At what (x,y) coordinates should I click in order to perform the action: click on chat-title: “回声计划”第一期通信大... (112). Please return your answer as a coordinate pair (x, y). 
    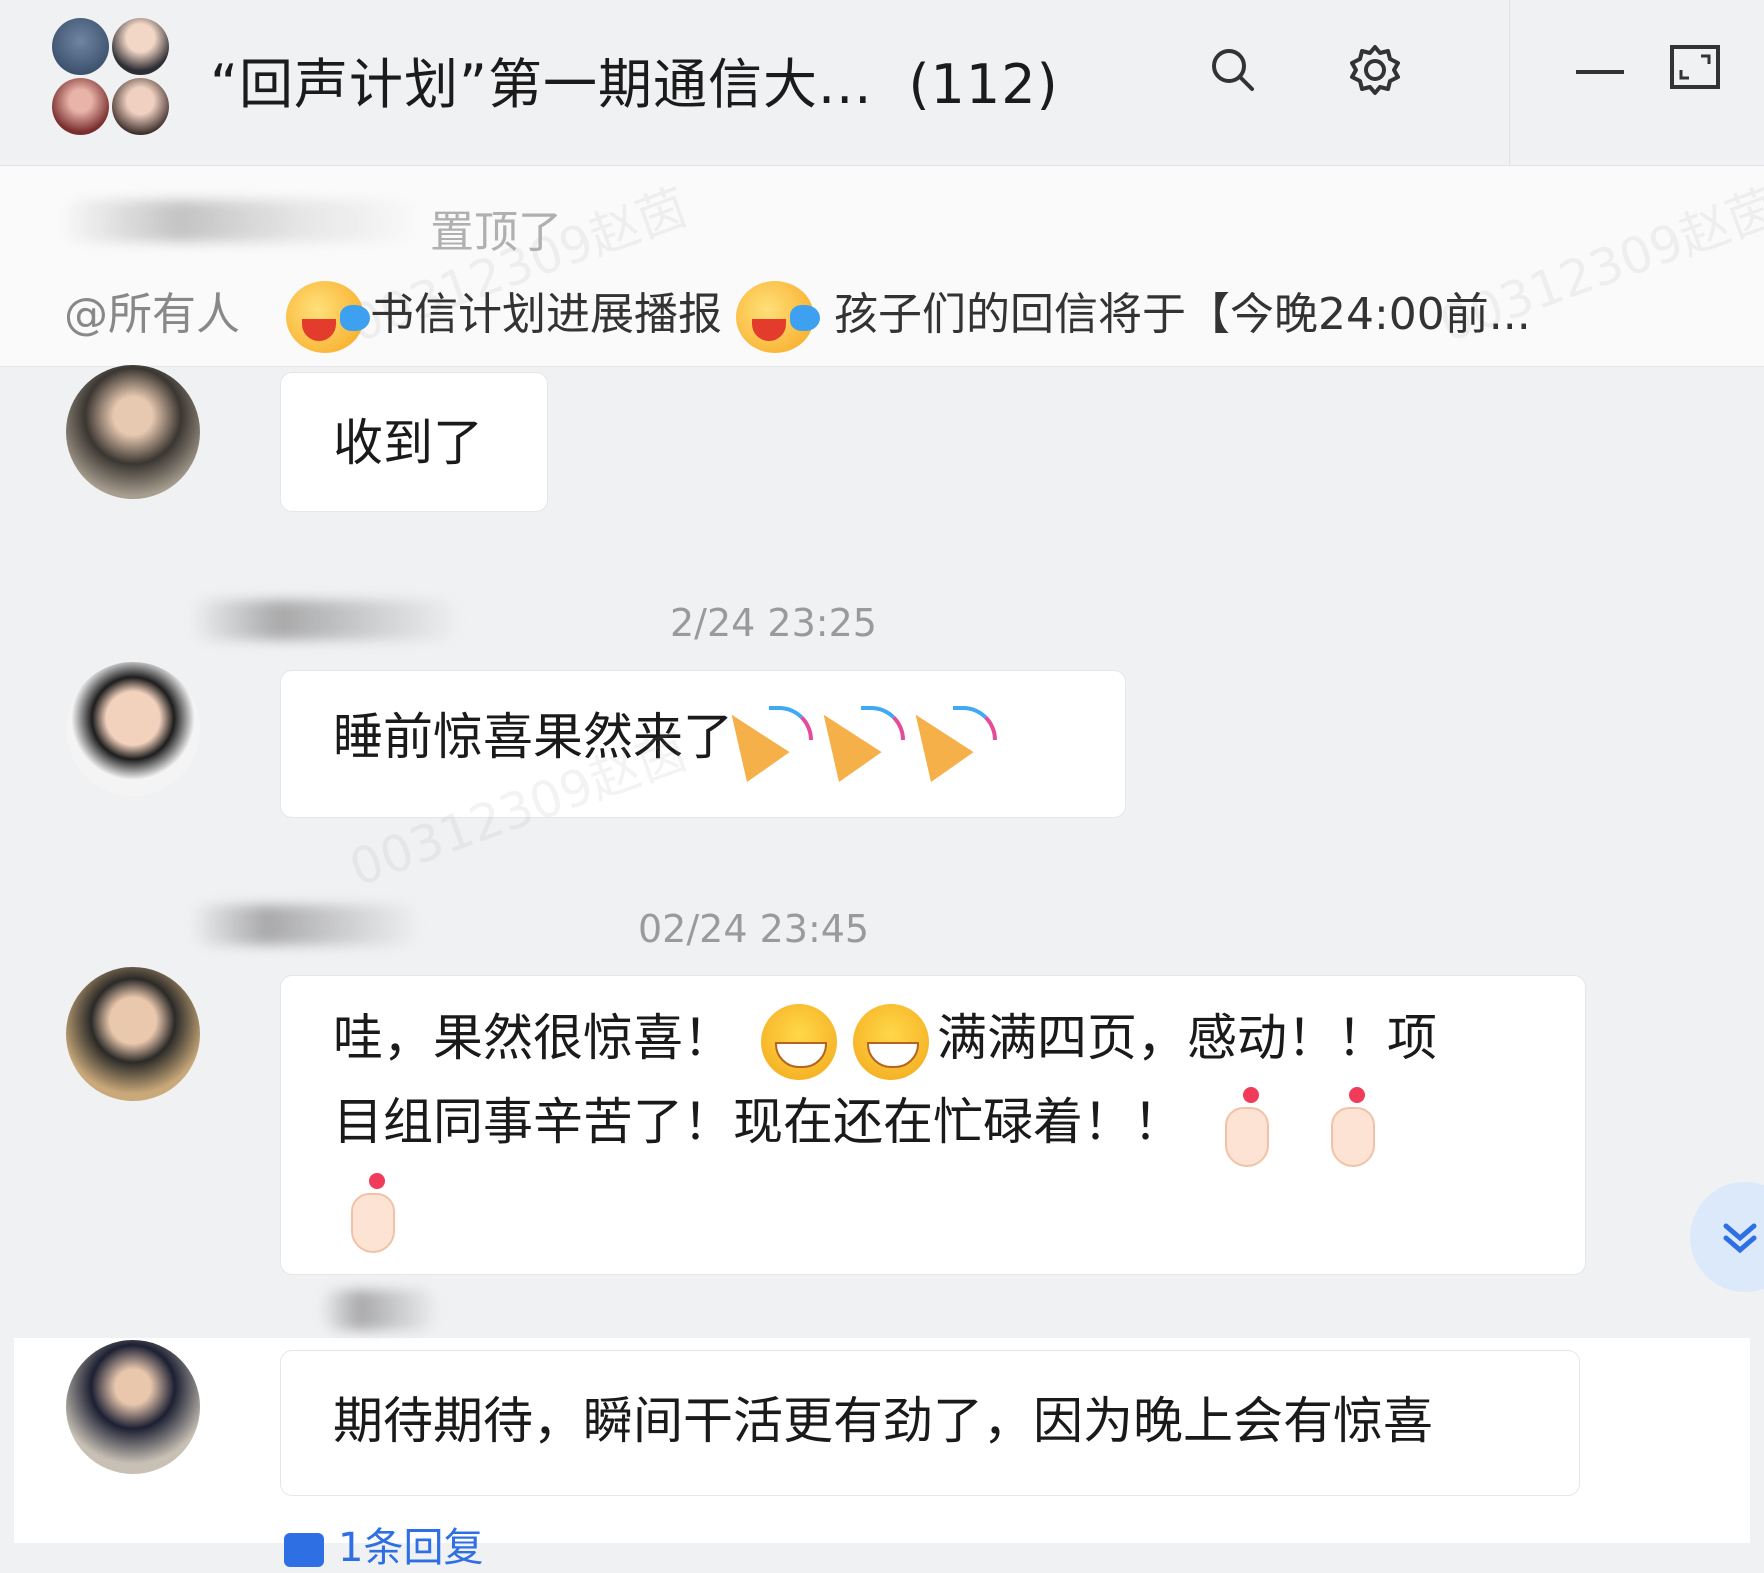
    Looking at the image, I should click on (634, 79).